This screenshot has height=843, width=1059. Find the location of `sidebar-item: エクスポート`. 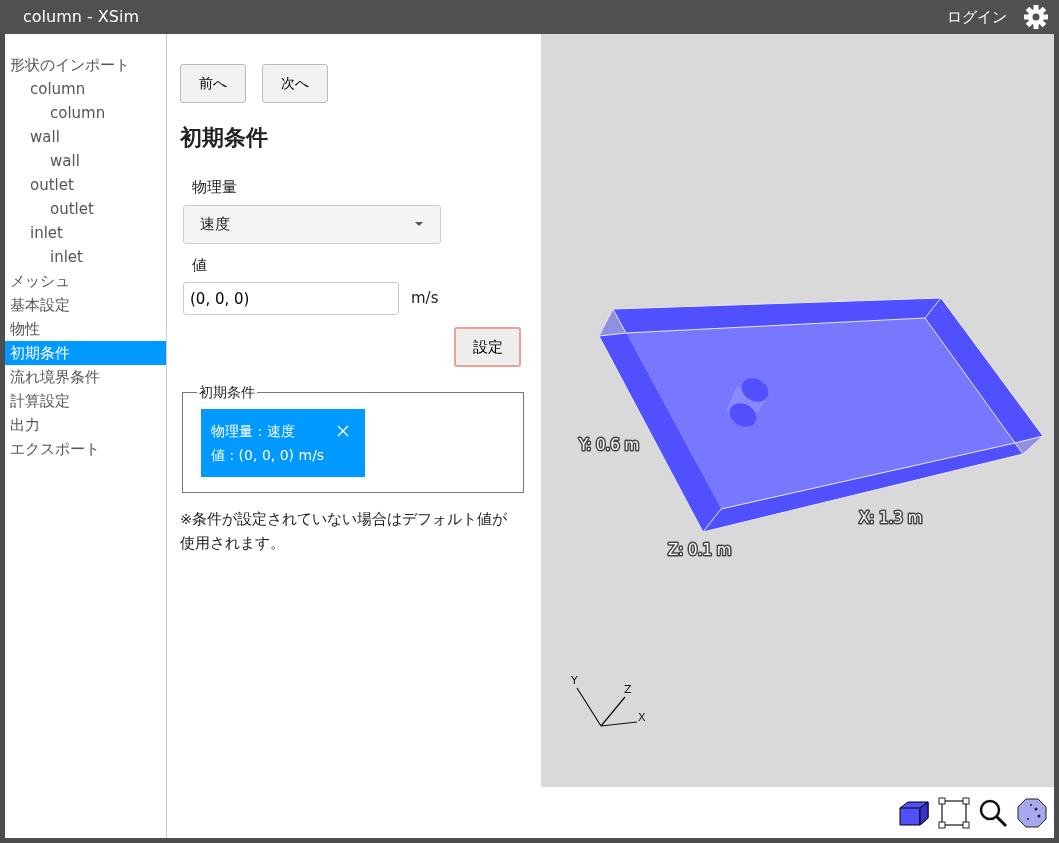

sidebar-item: エクスポート is located at coordinates (85, 449).